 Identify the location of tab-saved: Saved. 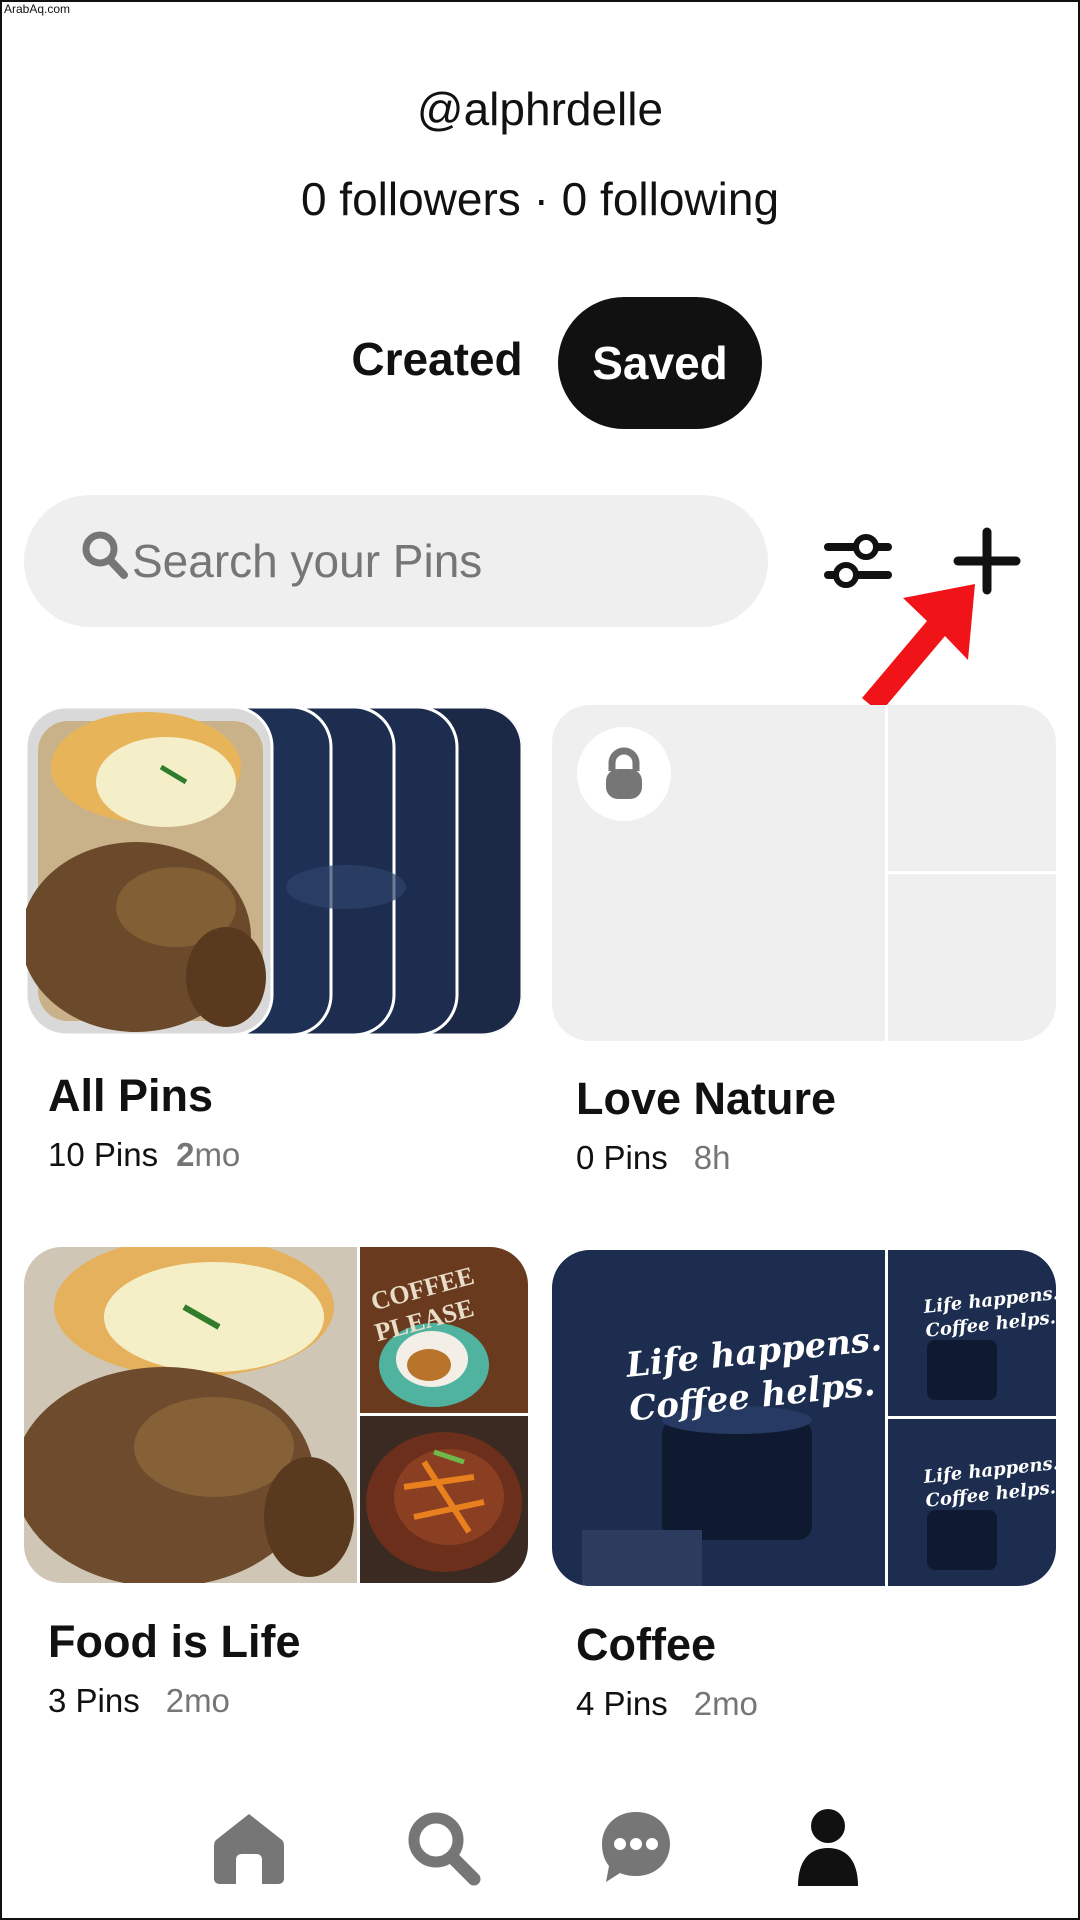
(660, 363).